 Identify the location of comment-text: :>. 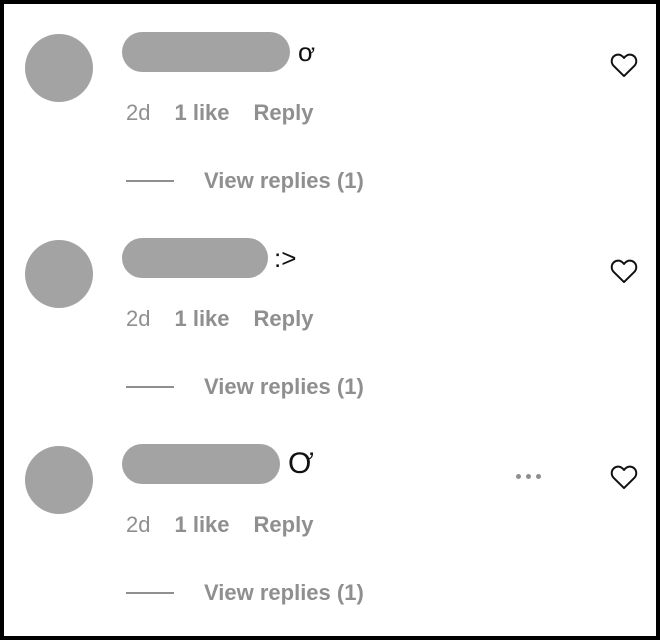
(285, 258).